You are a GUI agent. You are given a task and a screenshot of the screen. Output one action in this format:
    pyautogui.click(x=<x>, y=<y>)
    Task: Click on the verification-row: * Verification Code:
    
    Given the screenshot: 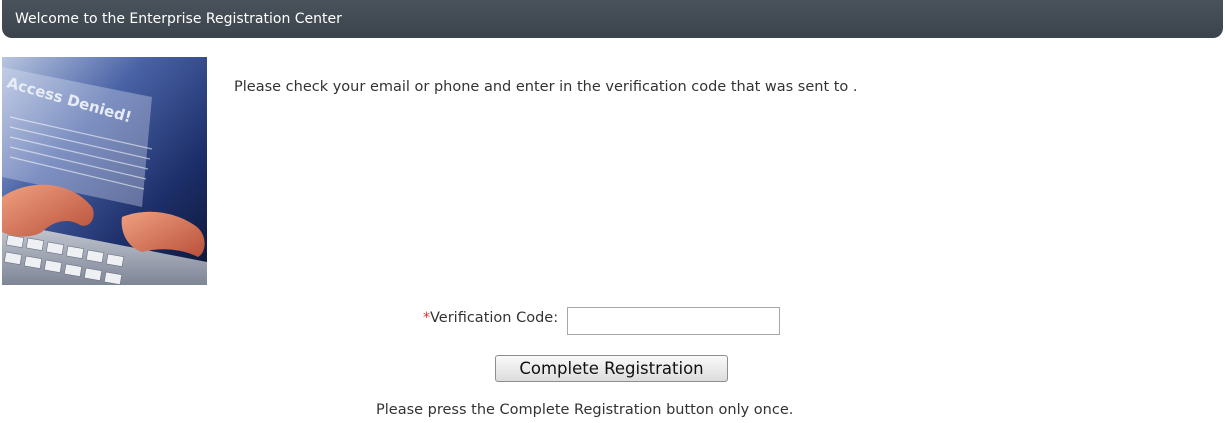 What is the action you would take?
    pyautogui.click(x=602, y=318)
    